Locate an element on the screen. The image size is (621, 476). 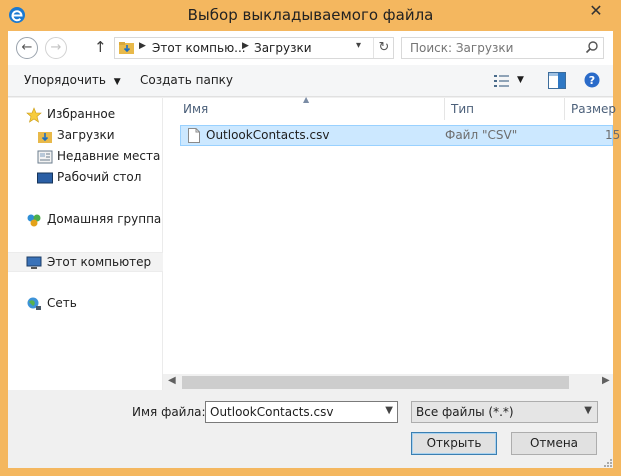
nav-this-pc-label: Этот компьютер is located at coordinates (99, 262).